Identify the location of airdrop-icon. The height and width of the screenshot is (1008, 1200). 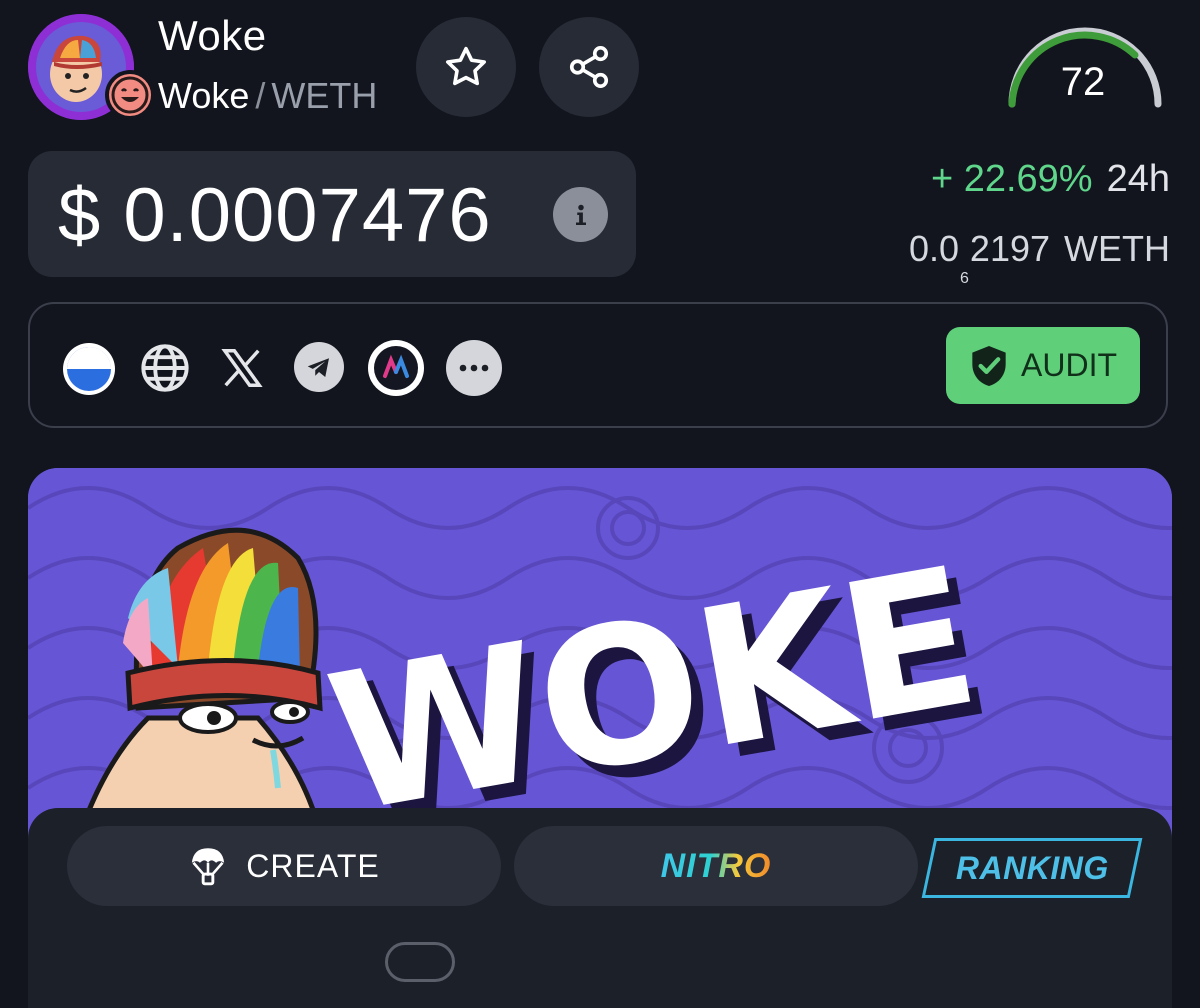
(208, 867).